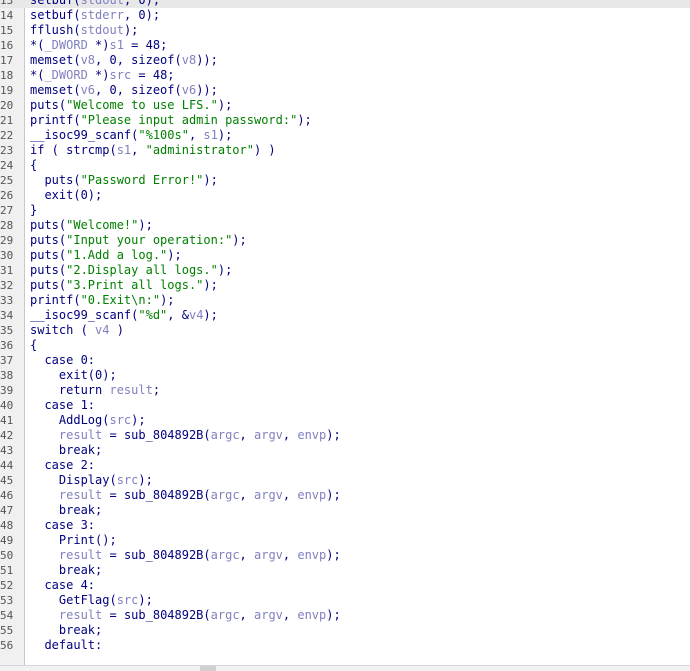 Image resolution: width=690 pixels, height=671 pixels. Describe the element at coordinates (95, 390) in the screenshot. I see `code-text: return result;` at that location.